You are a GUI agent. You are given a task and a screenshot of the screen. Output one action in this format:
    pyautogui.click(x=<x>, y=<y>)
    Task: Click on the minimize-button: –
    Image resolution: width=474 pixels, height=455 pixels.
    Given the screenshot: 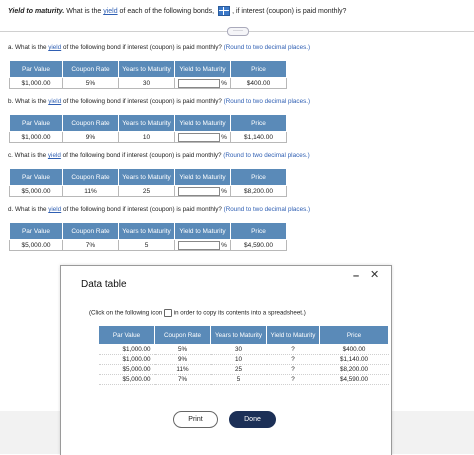 What is the action you would take?
    pyautogui.click(x=356, y=276)
    